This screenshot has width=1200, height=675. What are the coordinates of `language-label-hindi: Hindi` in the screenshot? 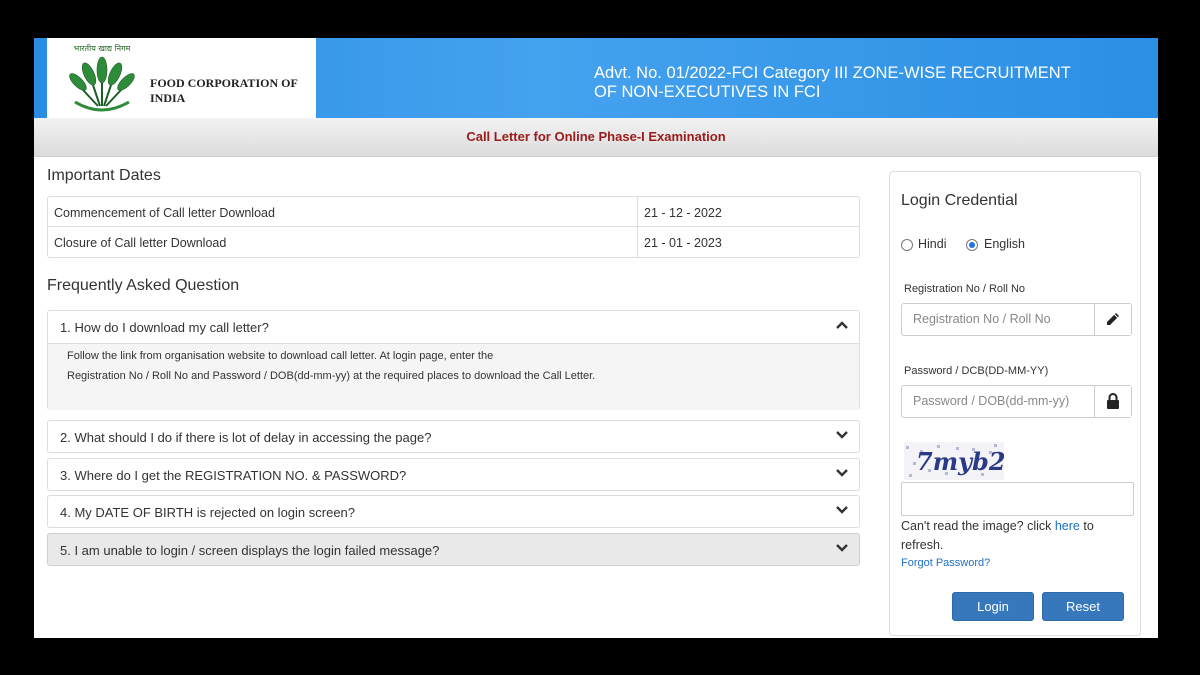 It's located at (932, 244).